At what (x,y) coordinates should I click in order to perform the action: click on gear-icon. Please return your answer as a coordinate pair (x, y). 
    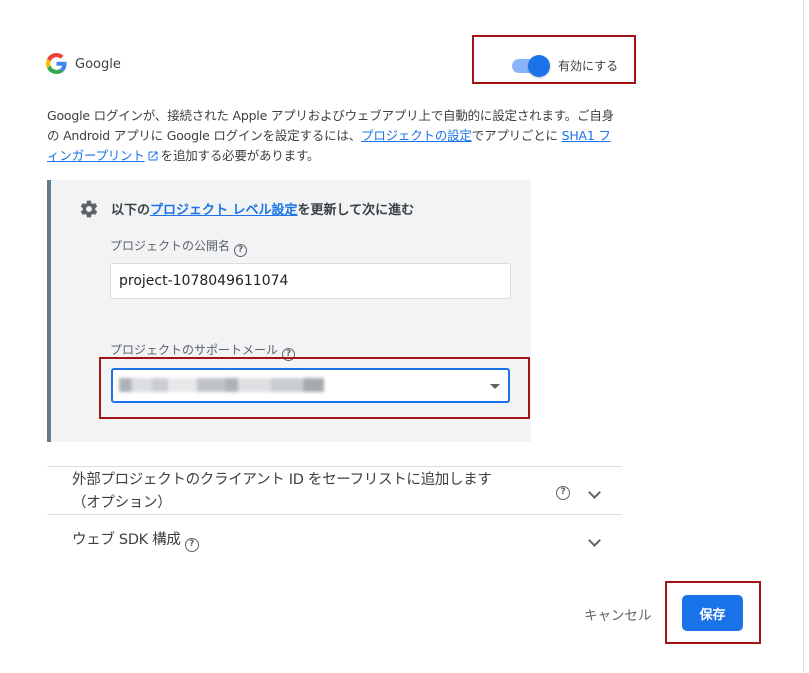
    Looking at the image, I should click on (89, 209).